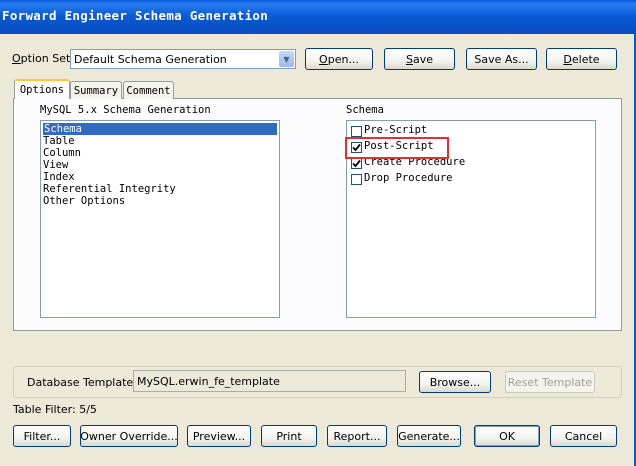 The width and height of the screenshot is (636, 466). Describe the element at coordinates (109, 189) in the screenshot. I see `list-item-referential-integrity: Referential Integrity` at that location.